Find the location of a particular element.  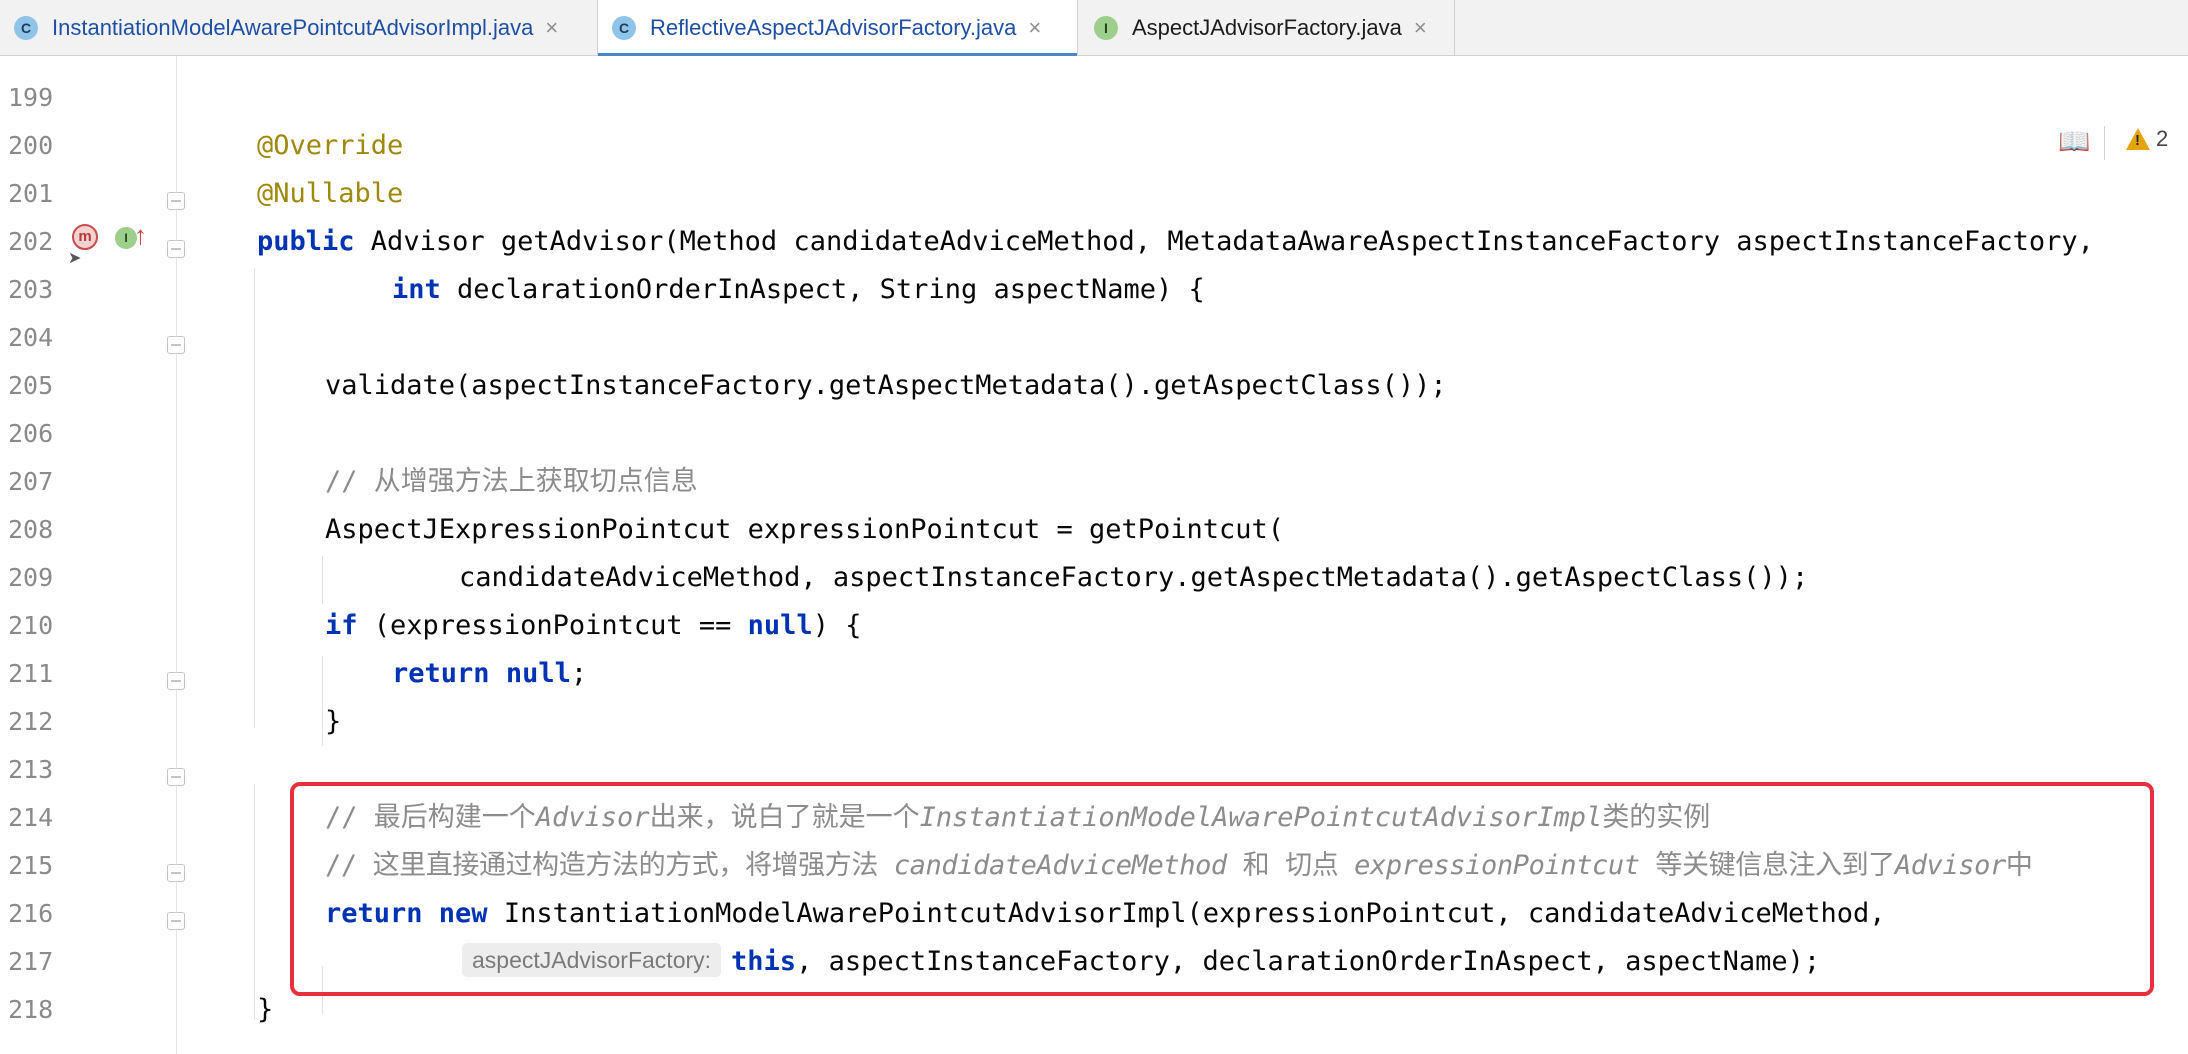

code-line: 210 if (expressionPointcut == null) { is located at coordinates (1094, 626).